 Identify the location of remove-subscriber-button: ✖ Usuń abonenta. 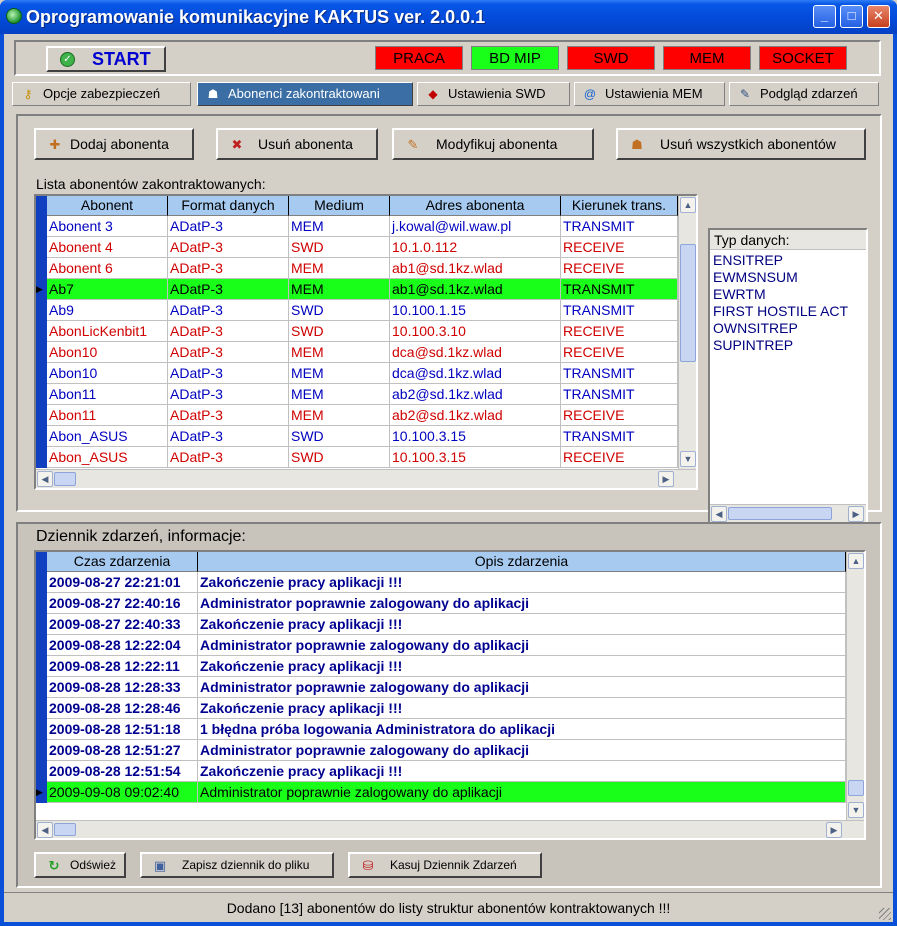
(297, 144).